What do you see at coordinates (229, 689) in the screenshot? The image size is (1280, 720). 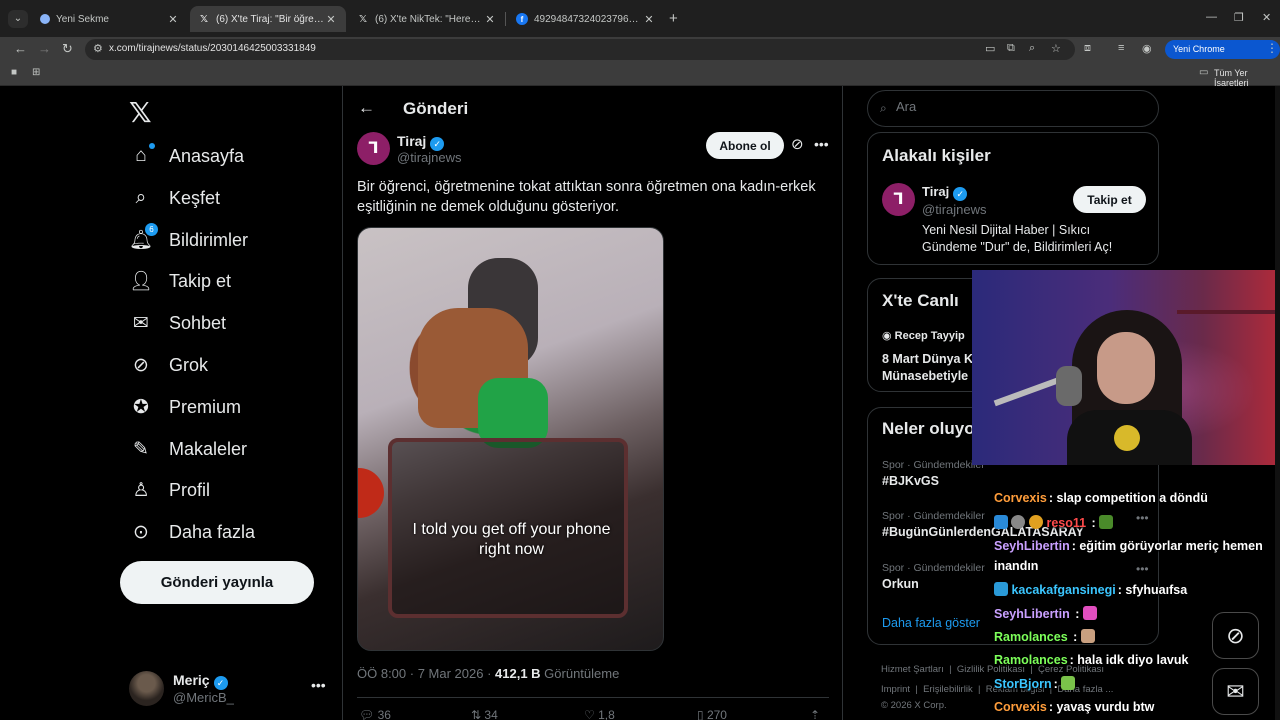 I see `account-switcher: Meriç ✓ @MericB_ •••` at bounding box center [229, 689].